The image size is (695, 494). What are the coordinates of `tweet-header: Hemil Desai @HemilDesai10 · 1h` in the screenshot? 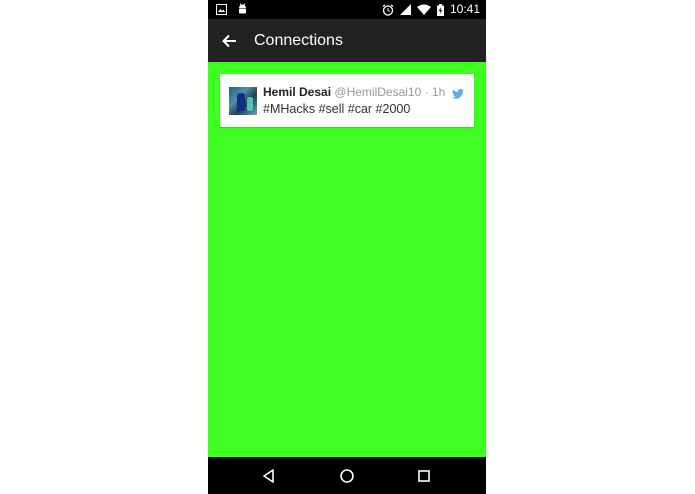 It's located at (354, 92).